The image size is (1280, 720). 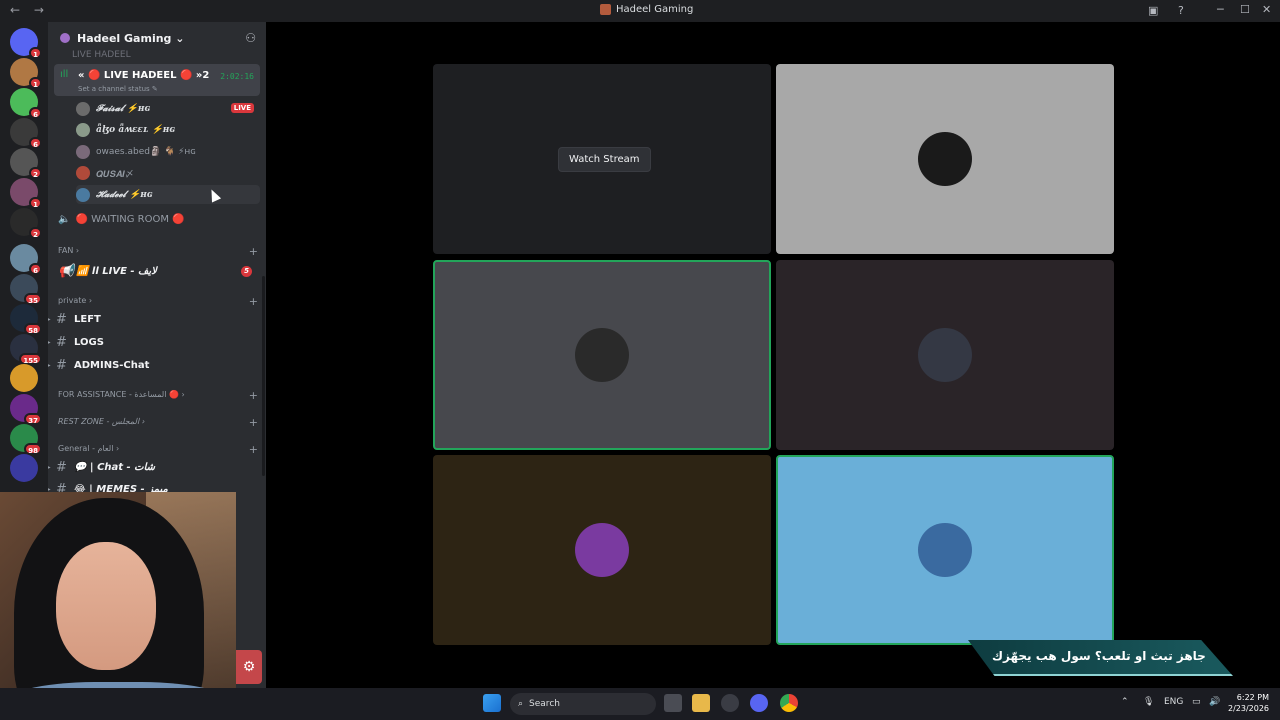 What do you see at coordinates (1153, 10) in the screenshot?
I see `inbox-icon: ▣` at bounding box center [1153, 10].